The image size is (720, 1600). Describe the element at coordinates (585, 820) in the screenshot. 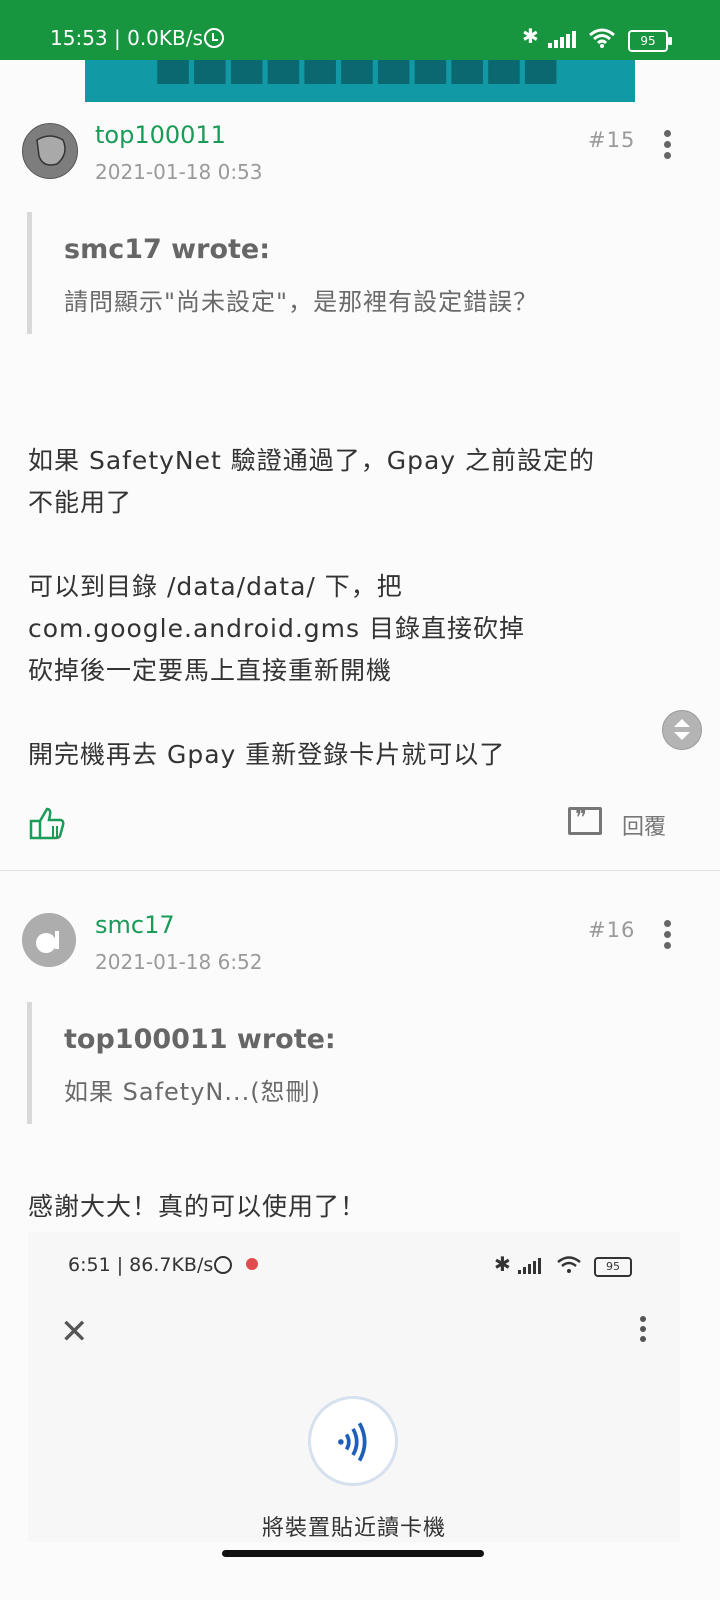

I see `reply-quote-icon` at that location.